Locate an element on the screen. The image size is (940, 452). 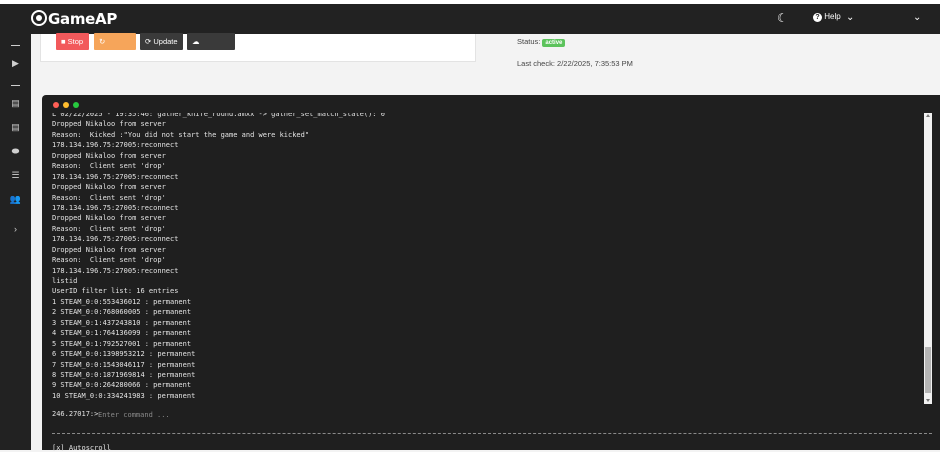
update-button: ⟳ Update is located at coordinates (161, 41).